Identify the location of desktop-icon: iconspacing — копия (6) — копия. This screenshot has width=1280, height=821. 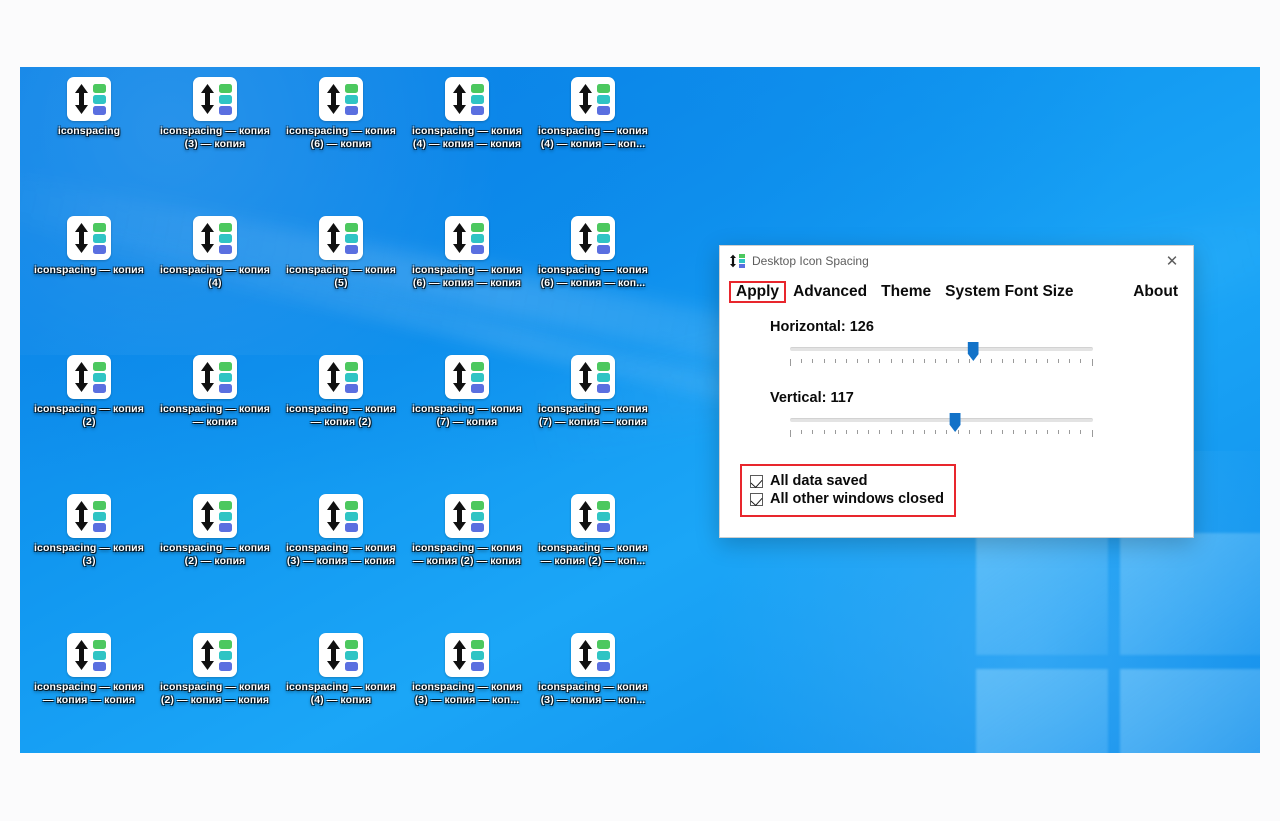
(341, 140).